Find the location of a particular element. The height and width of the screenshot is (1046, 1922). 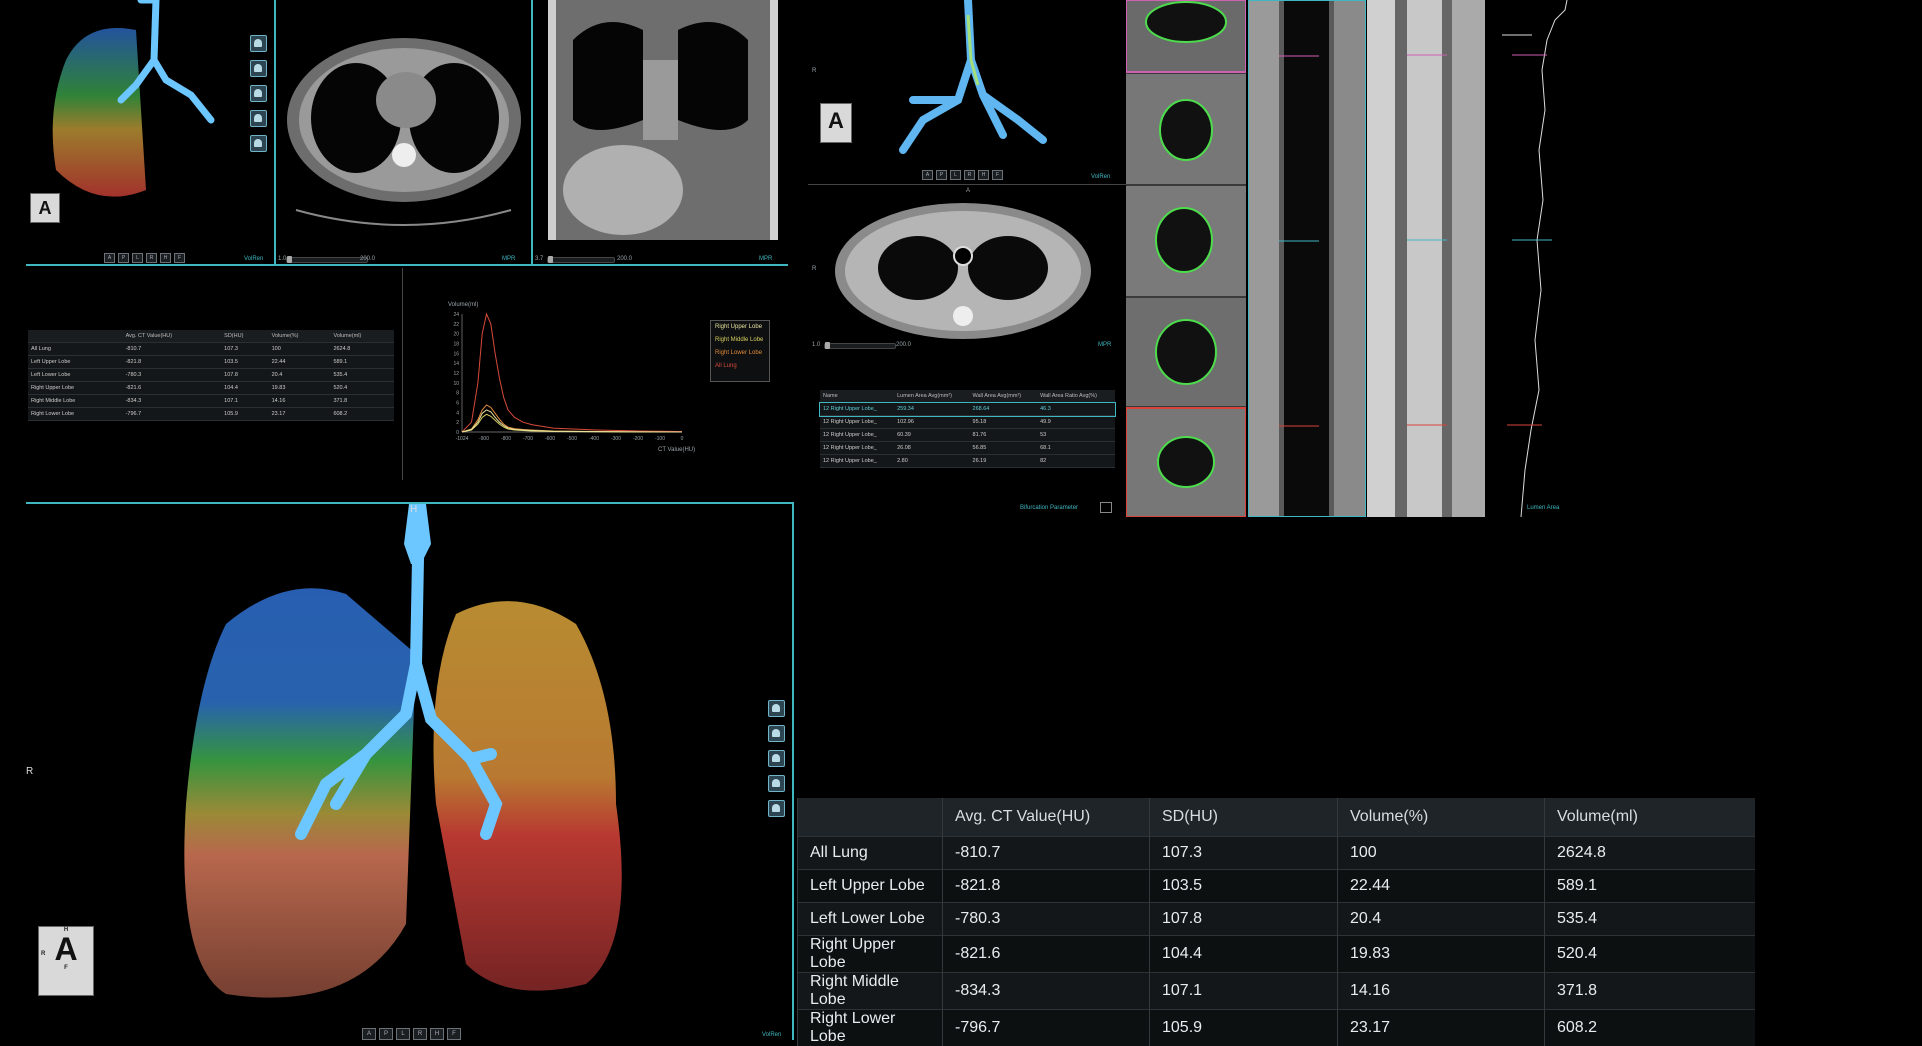

cross-section-strip is located at coordinates (1186, 258).